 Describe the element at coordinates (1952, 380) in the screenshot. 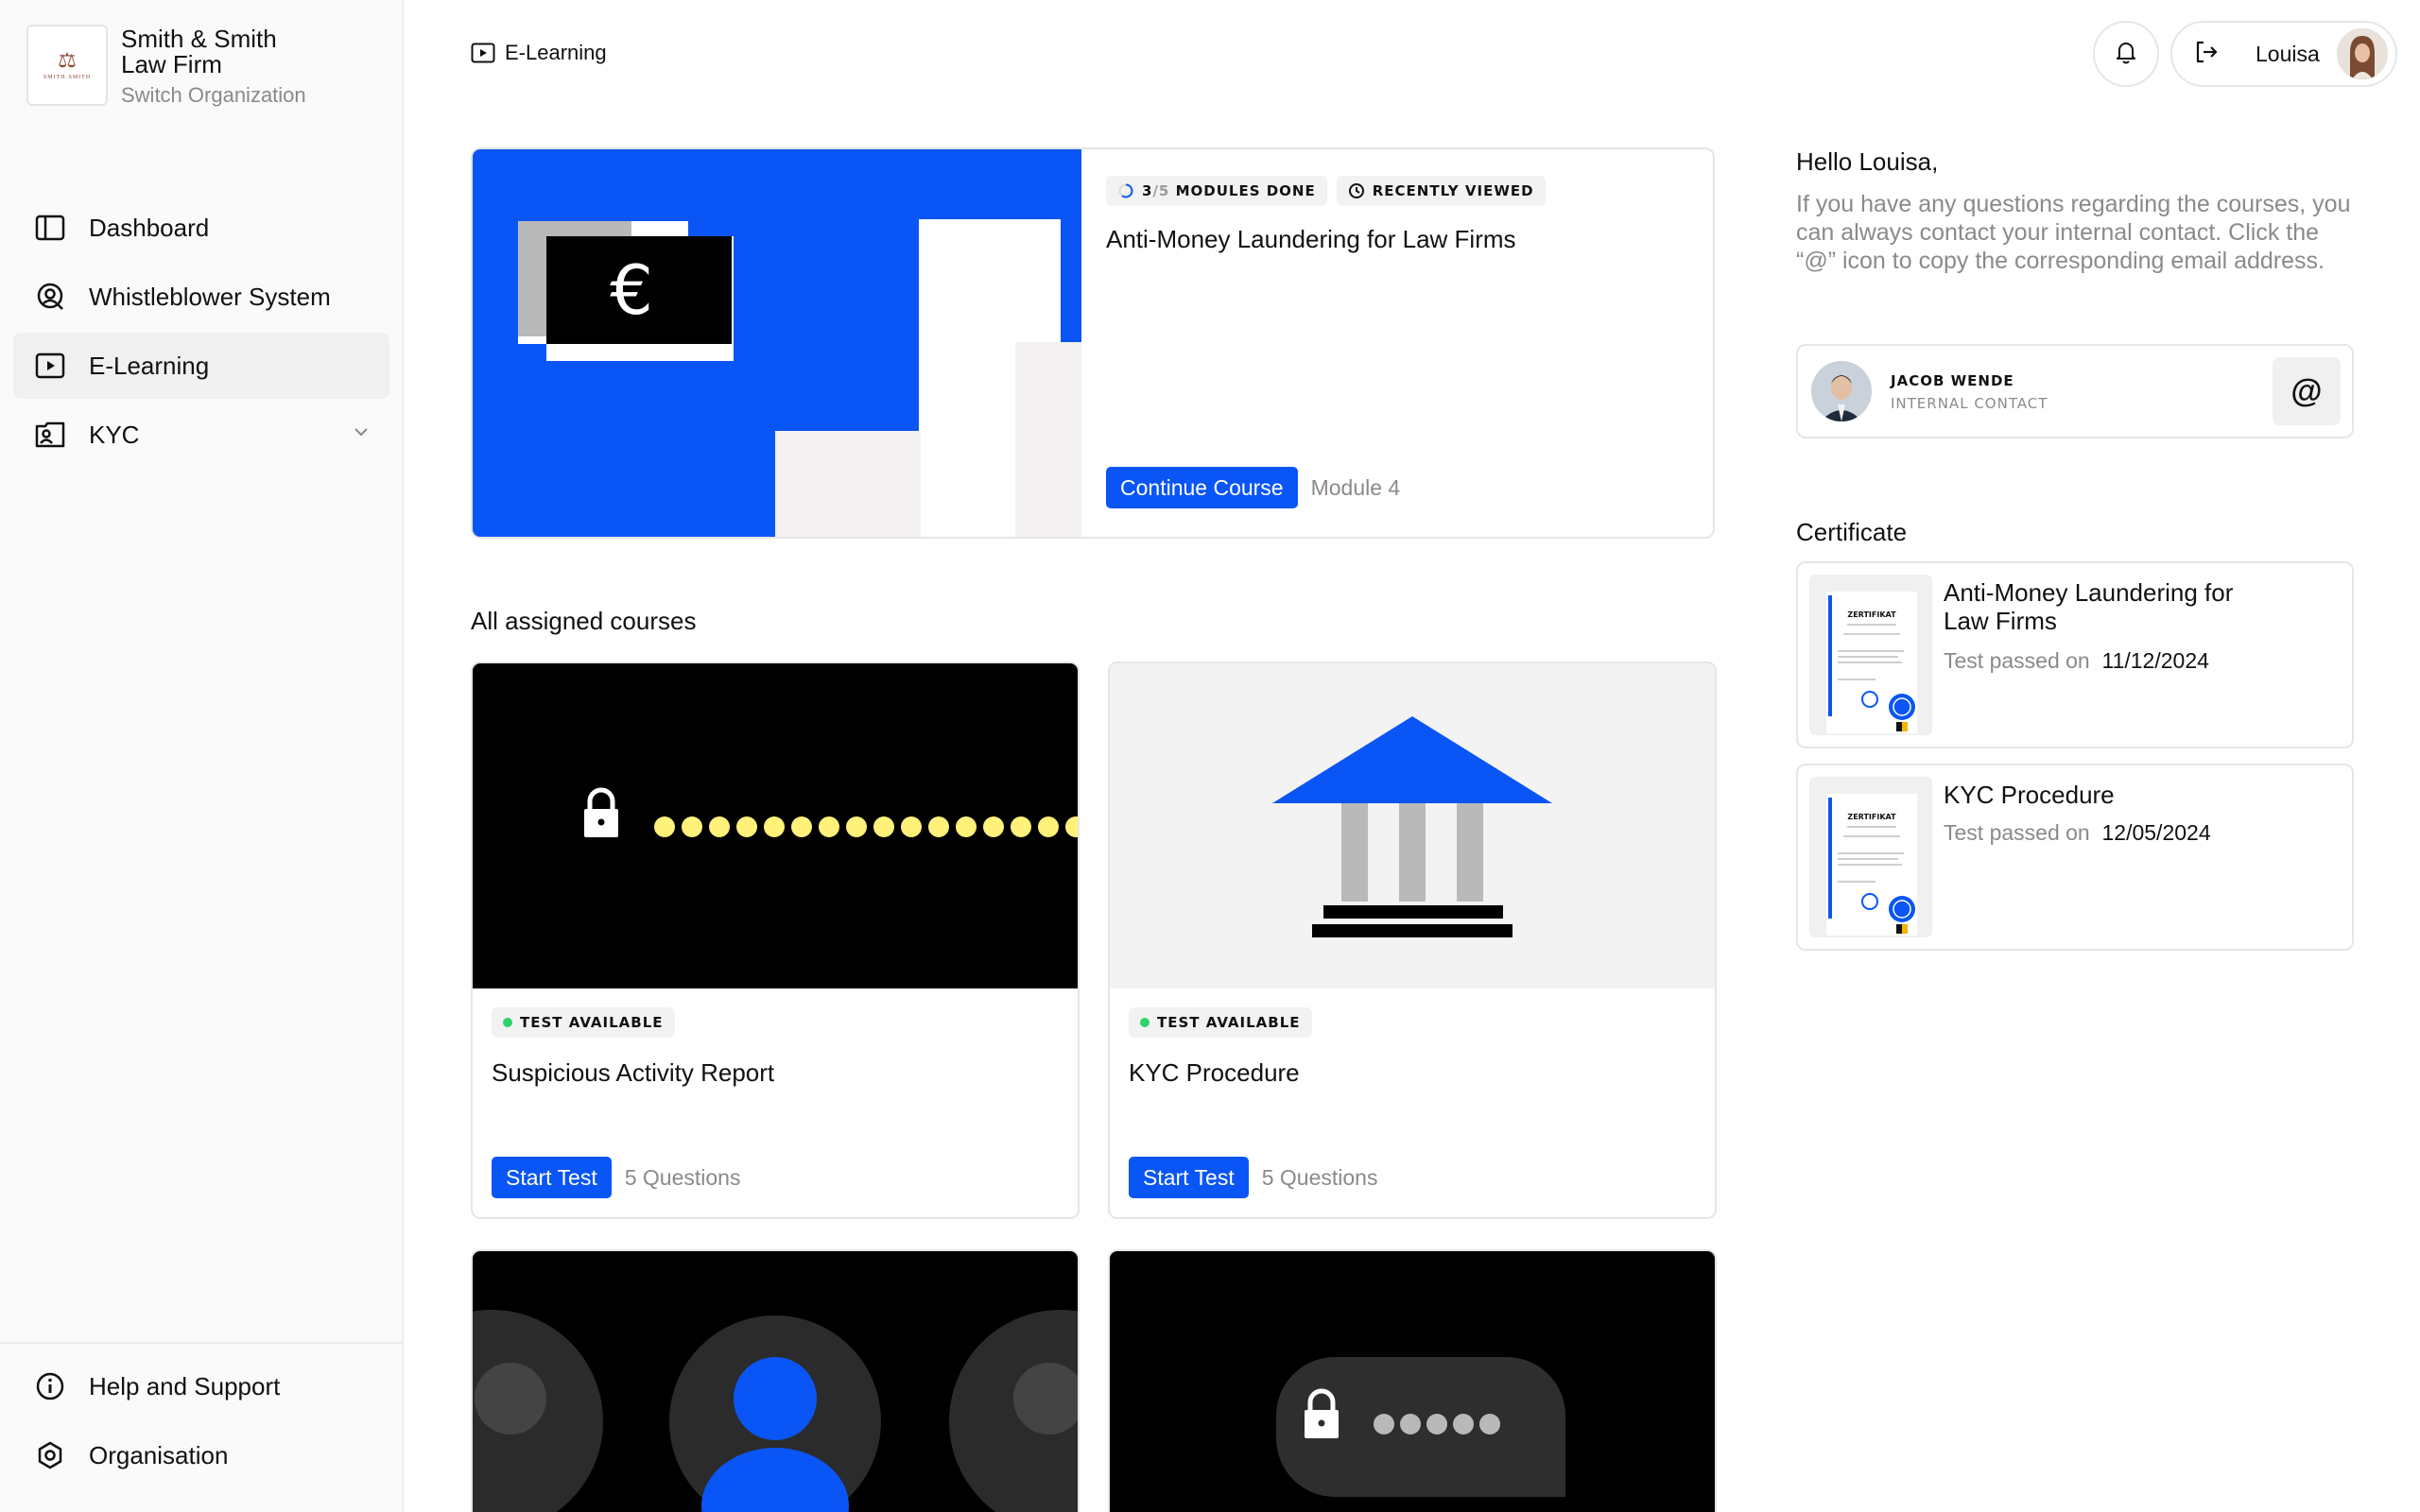

I see `contact-name: JACOB WENDE` at that location.